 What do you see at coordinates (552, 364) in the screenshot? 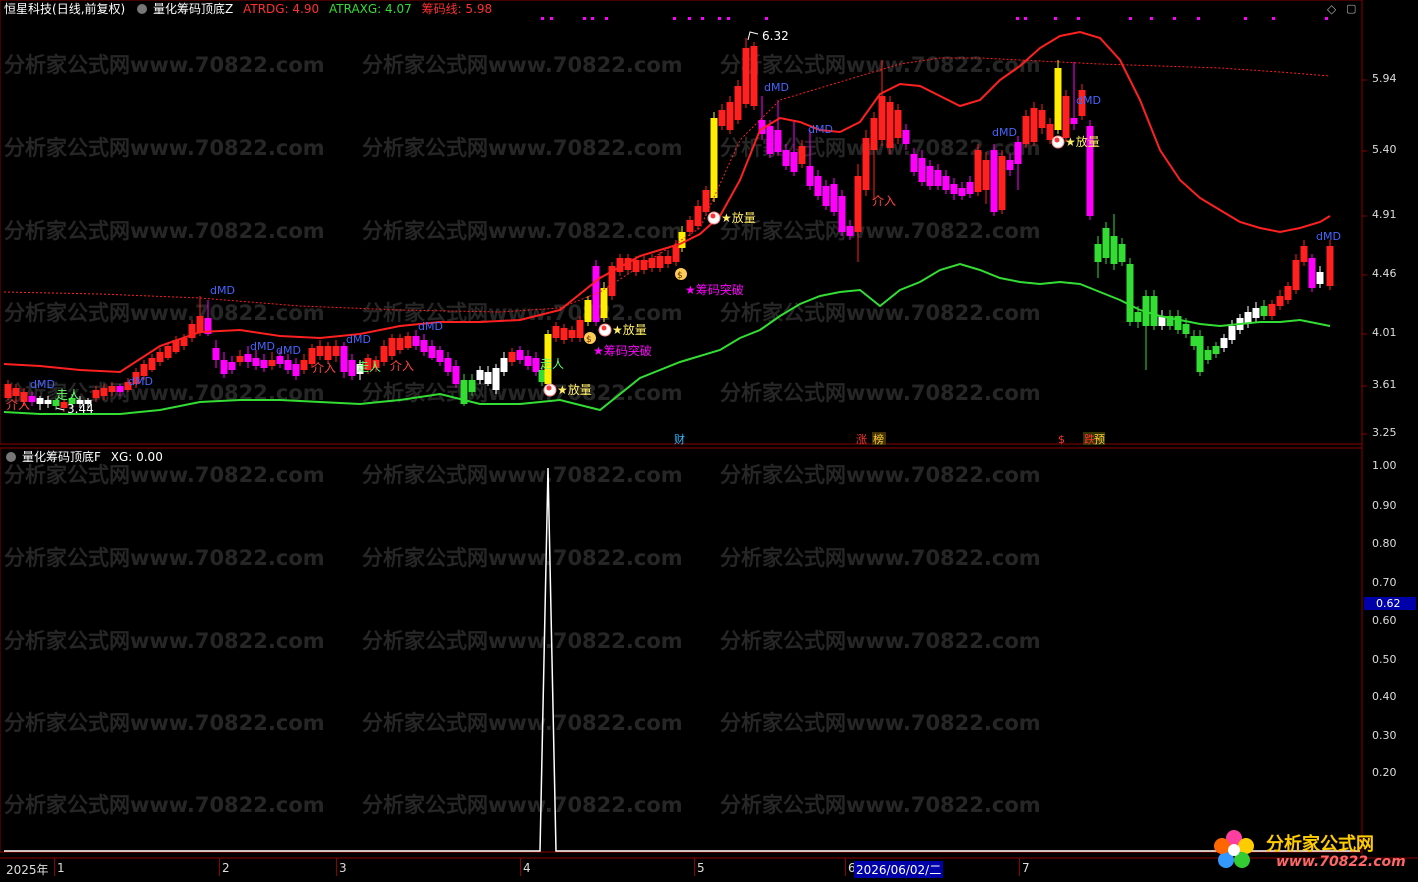
I see `zou-ren-label: 走人` at bounding box center [552, 364].